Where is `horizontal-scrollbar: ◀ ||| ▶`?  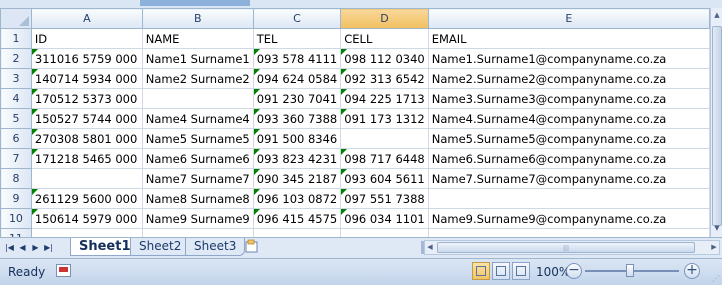
horizontal-scrollbar: ◀ ||| ▶ is located at coordinates (572, 247).